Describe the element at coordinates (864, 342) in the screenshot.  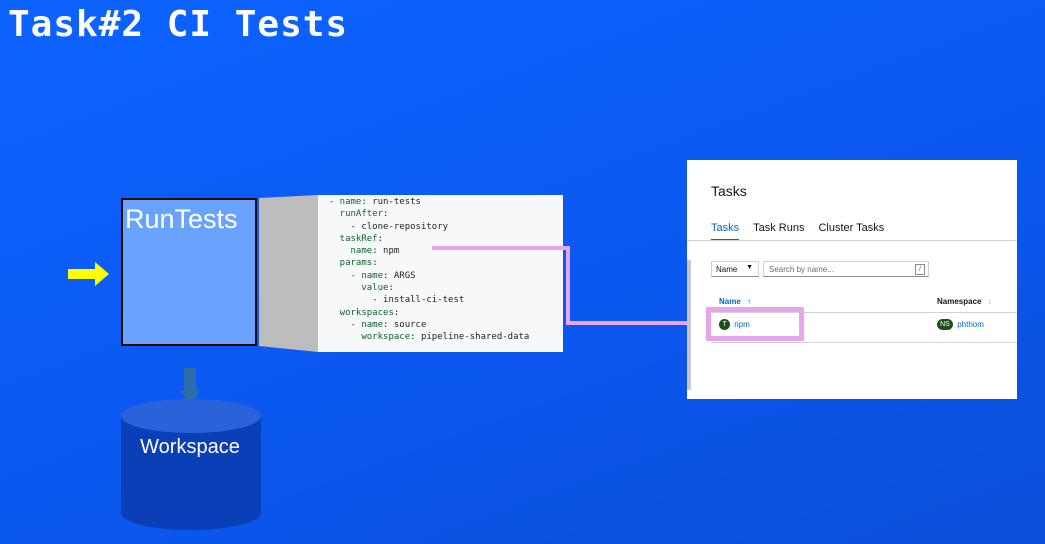
I see `table-row-divider` at that location.